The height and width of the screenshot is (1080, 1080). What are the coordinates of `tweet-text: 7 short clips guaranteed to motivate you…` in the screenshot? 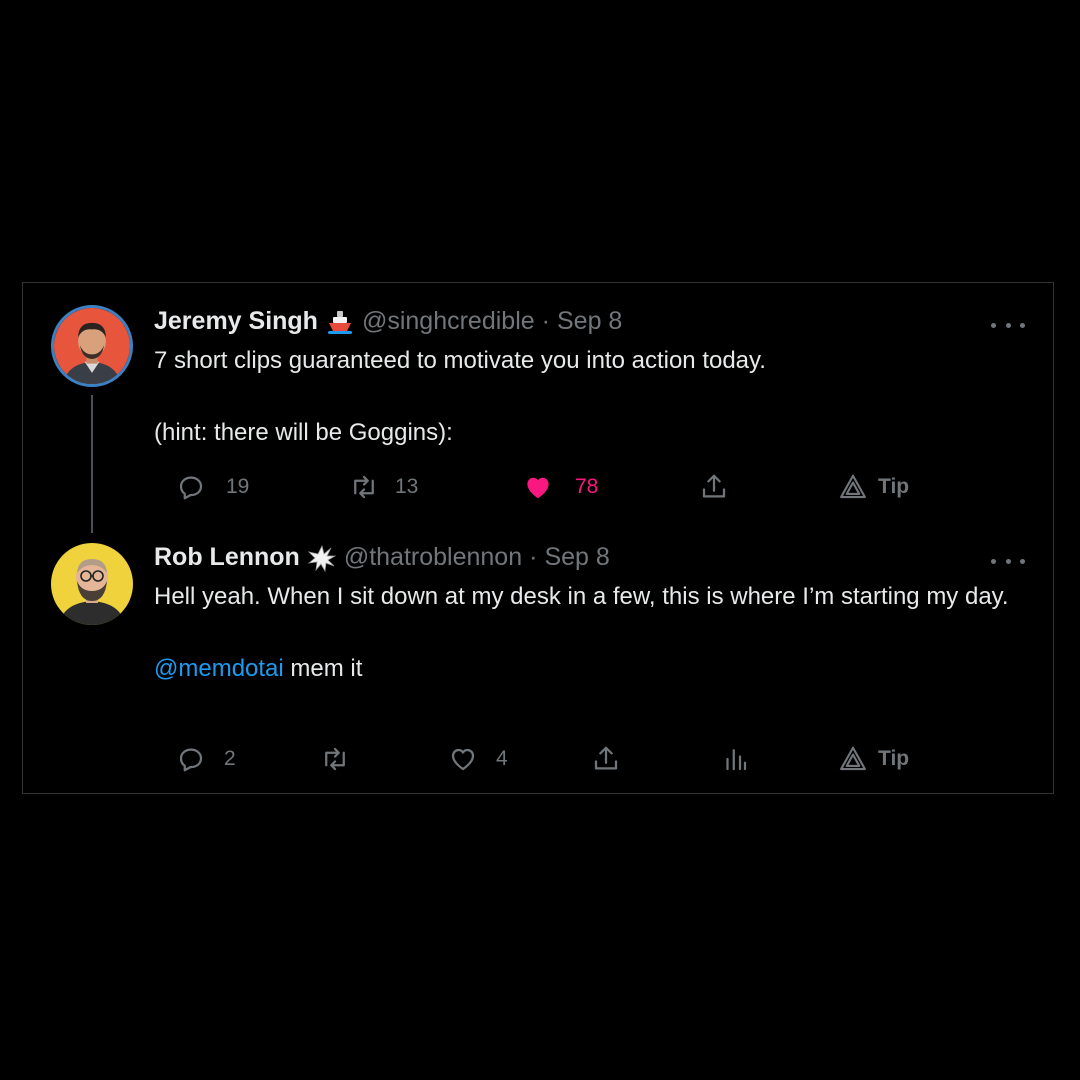 It's located at (594, 397).